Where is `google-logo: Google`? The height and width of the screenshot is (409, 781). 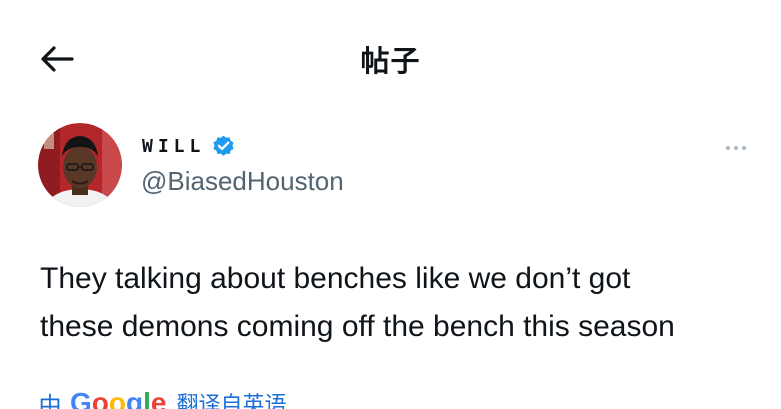 google-logo: Google is located at coordinates (118, 398).